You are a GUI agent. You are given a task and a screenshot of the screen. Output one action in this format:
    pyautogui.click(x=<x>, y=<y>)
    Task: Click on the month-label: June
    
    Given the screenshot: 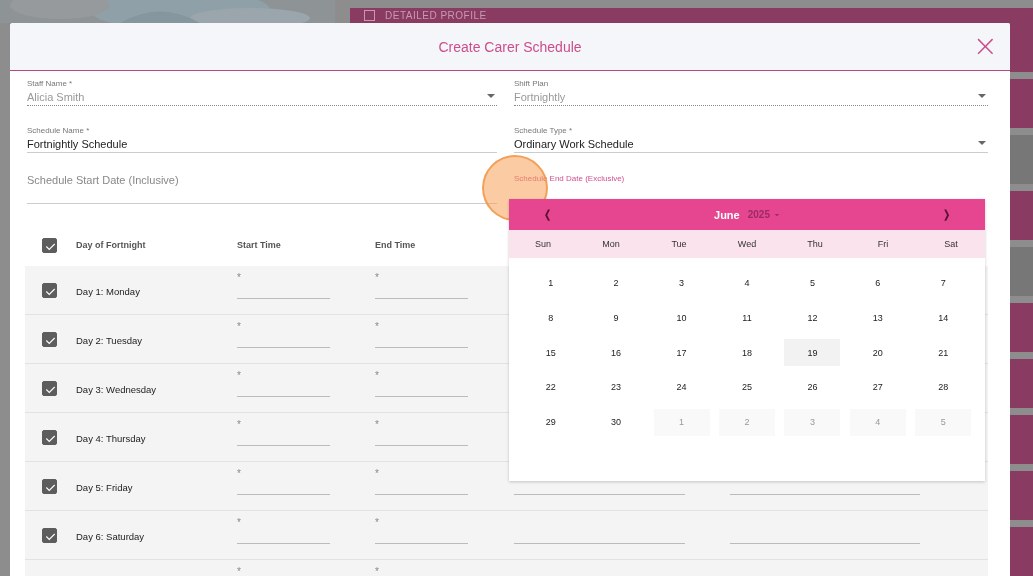 What is the action you would take?
    pyautogui.click(x=727, y=214)
    